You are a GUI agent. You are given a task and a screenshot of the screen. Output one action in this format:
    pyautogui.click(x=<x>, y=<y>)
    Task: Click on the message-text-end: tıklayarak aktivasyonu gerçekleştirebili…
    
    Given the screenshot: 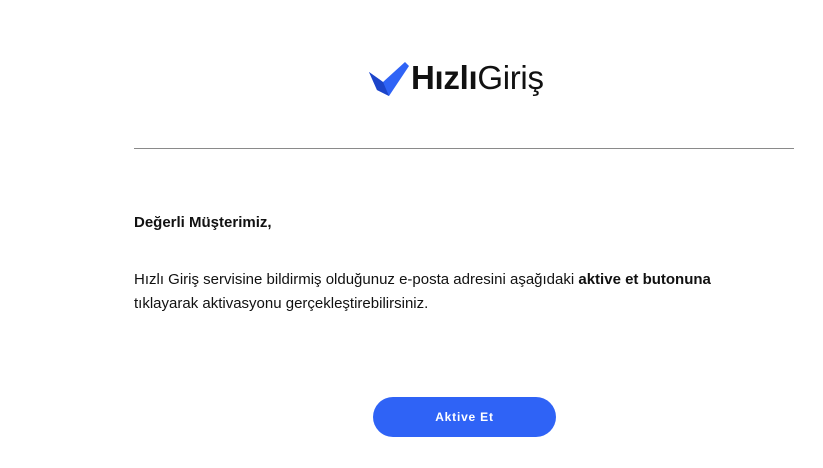 What is the action you would take?
    pyautogui.click(x=281, y=303)
    